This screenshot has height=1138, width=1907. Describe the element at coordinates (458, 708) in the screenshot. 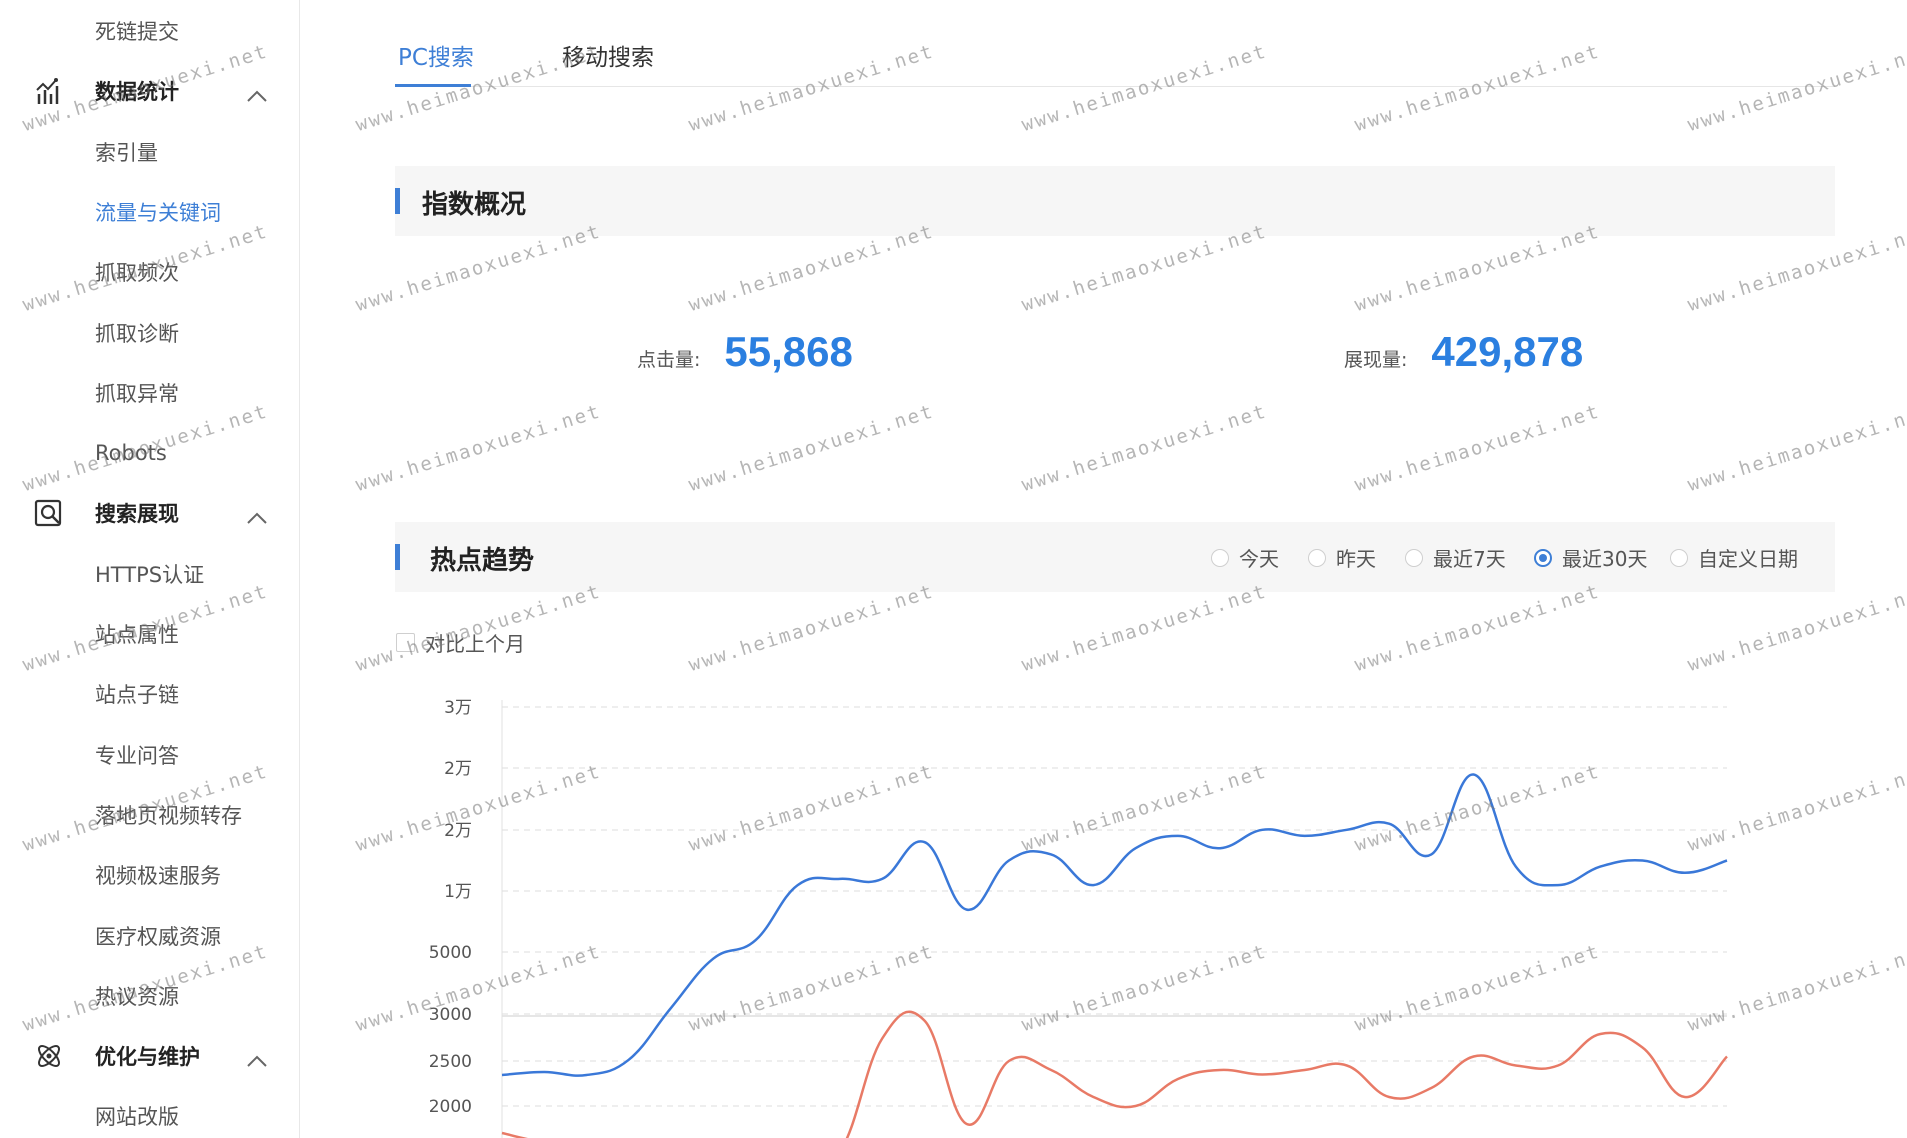

I see `y-tick-label: 3万` at that location.